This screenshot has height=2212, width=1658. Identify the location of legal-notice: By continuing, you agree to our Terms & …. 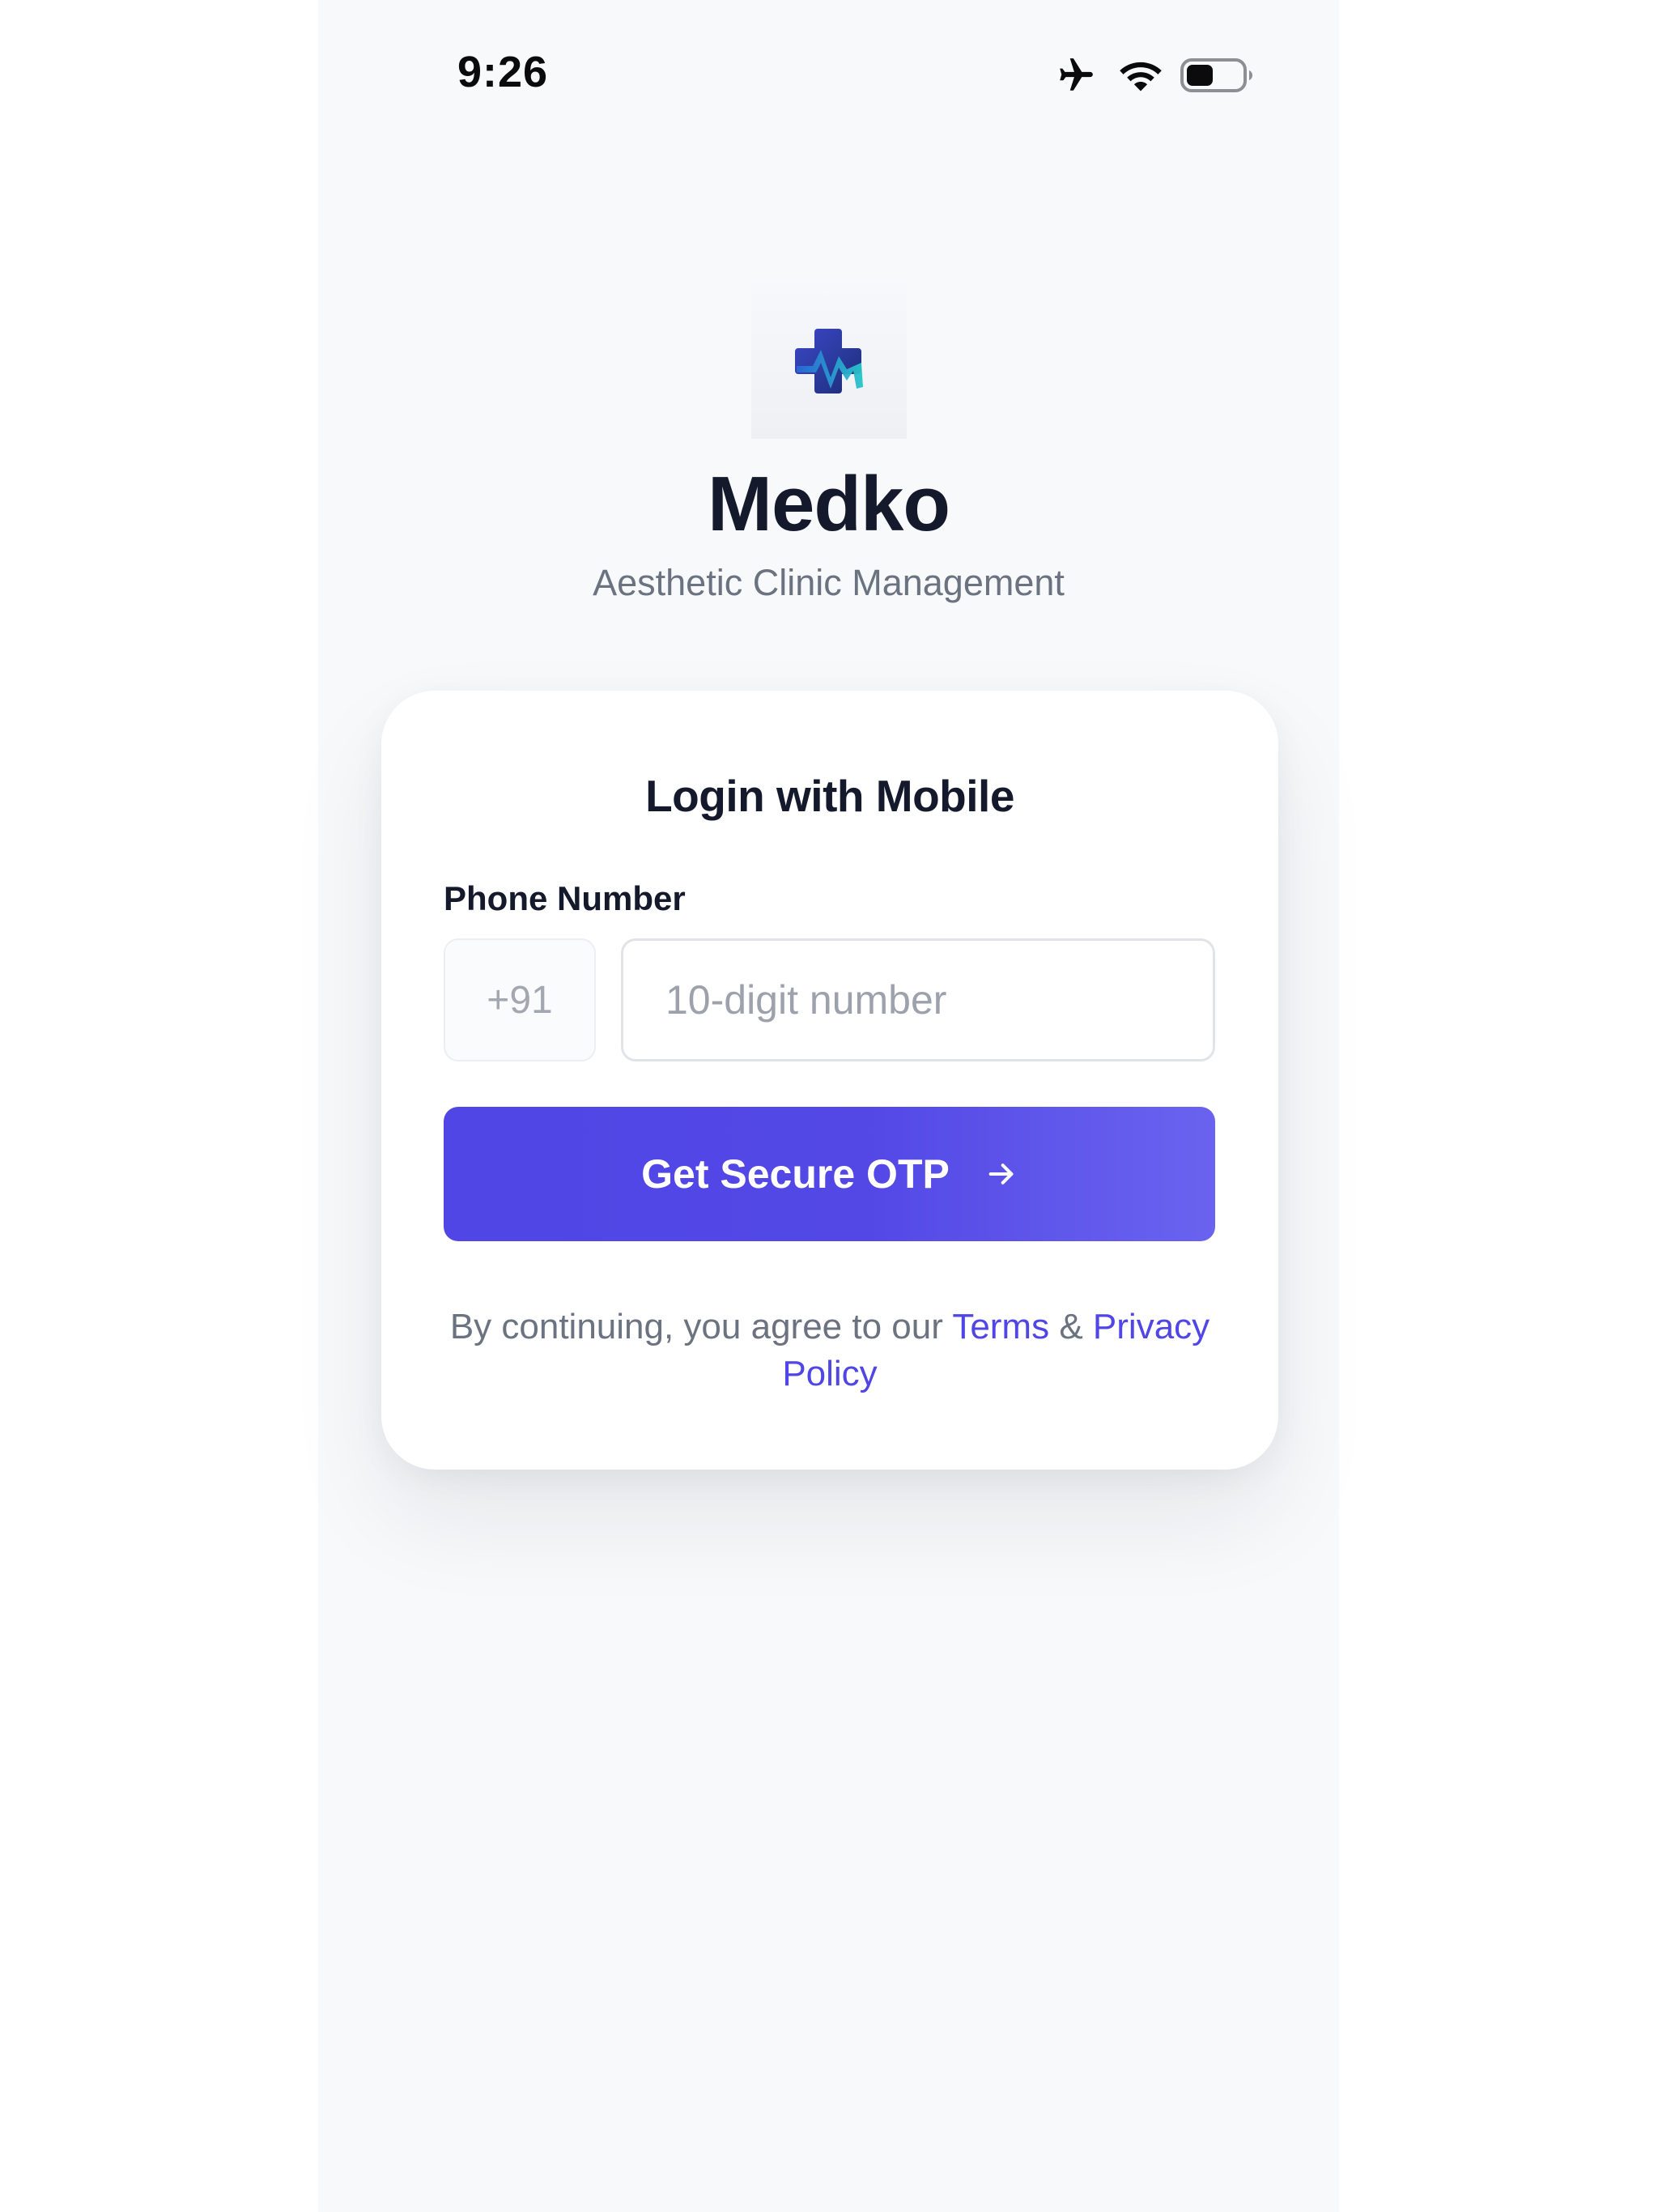
(830, 1351).